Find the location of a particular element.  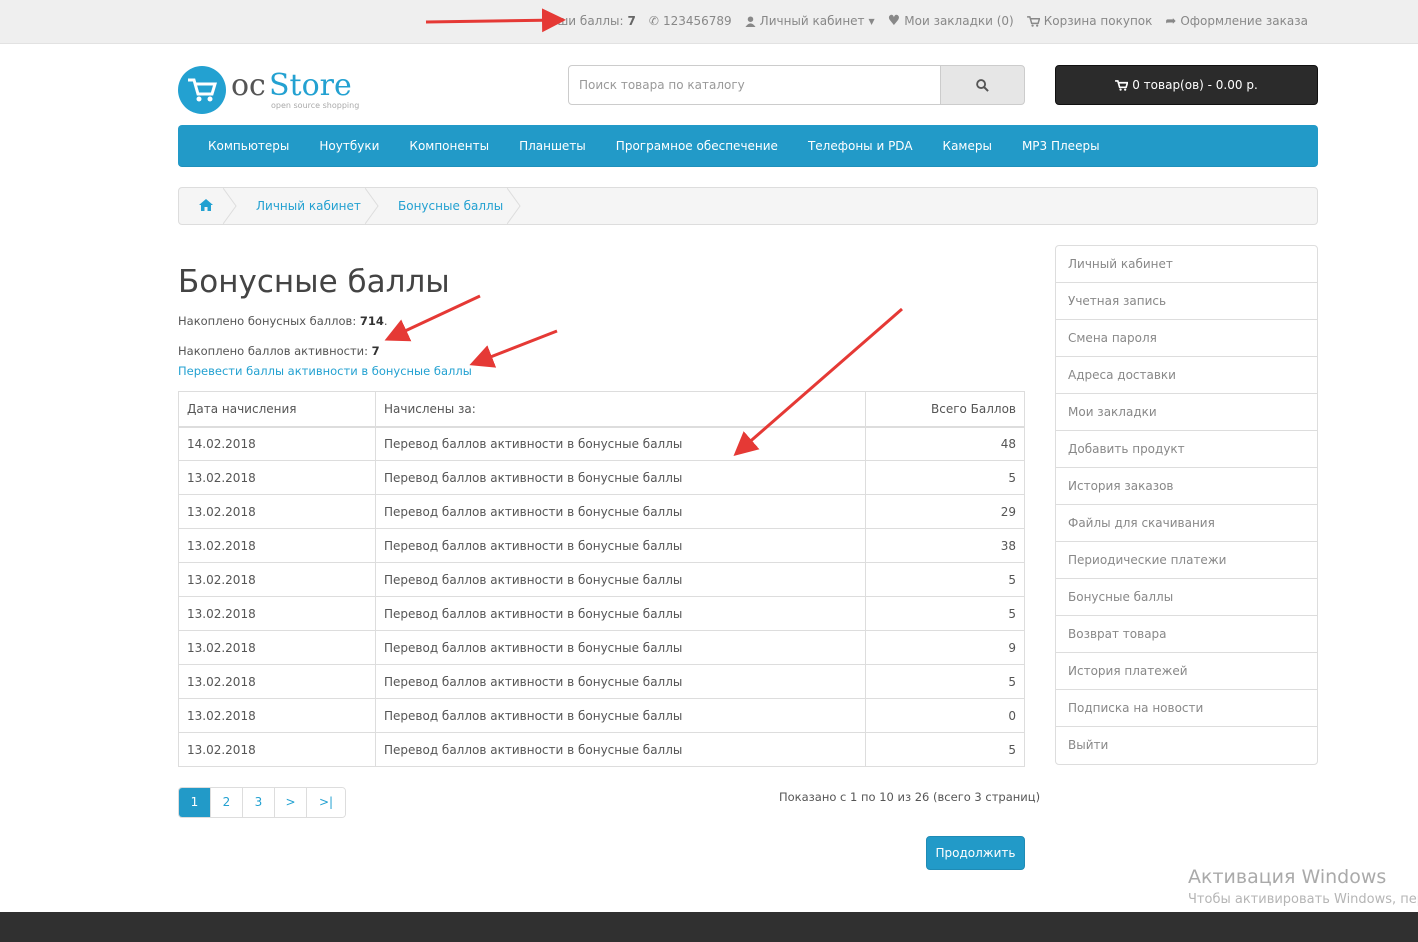

checkout-text: Оформление заказа is located at coordinates (1244, 21).